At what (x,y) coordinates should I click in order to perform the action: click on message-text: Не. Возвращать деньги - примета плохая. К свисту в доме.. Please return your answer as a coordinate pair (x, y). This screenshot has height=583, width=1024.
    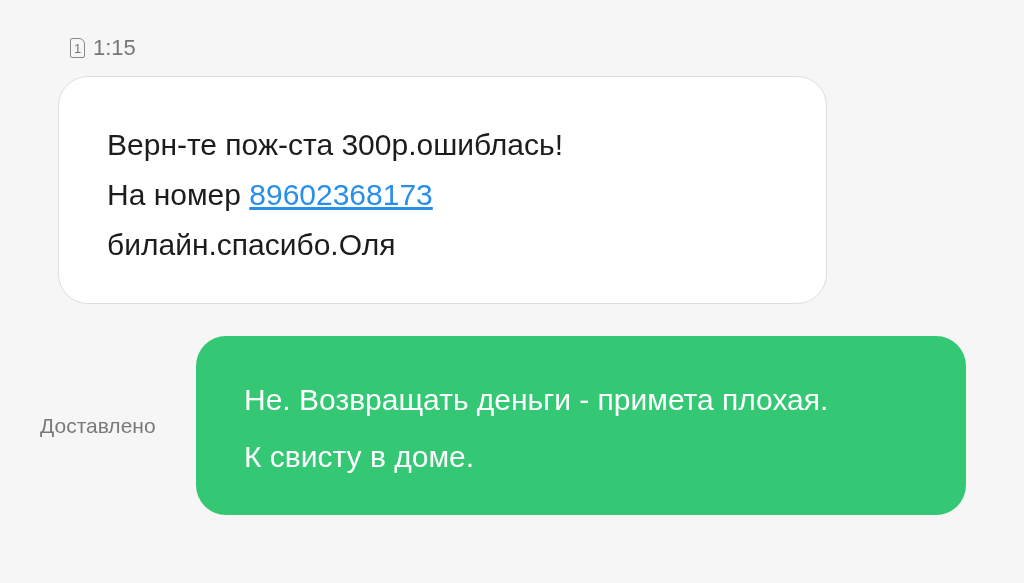
    Looking at the image, I should click on (537, 428).